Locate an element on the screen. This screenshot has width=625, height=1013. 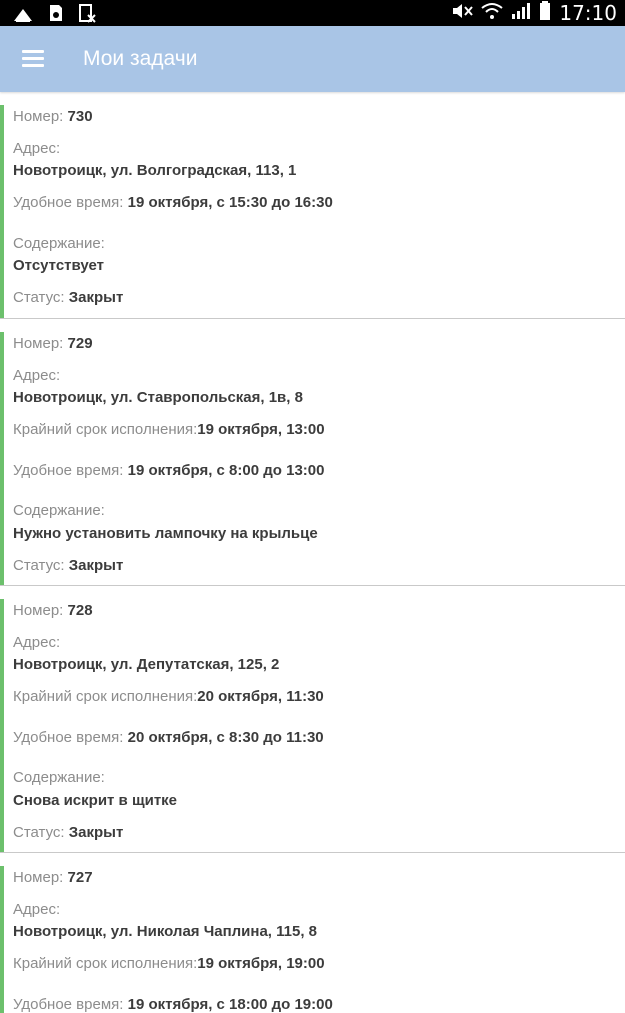
task-number-value: 727 is located at coordinates (80, 877).